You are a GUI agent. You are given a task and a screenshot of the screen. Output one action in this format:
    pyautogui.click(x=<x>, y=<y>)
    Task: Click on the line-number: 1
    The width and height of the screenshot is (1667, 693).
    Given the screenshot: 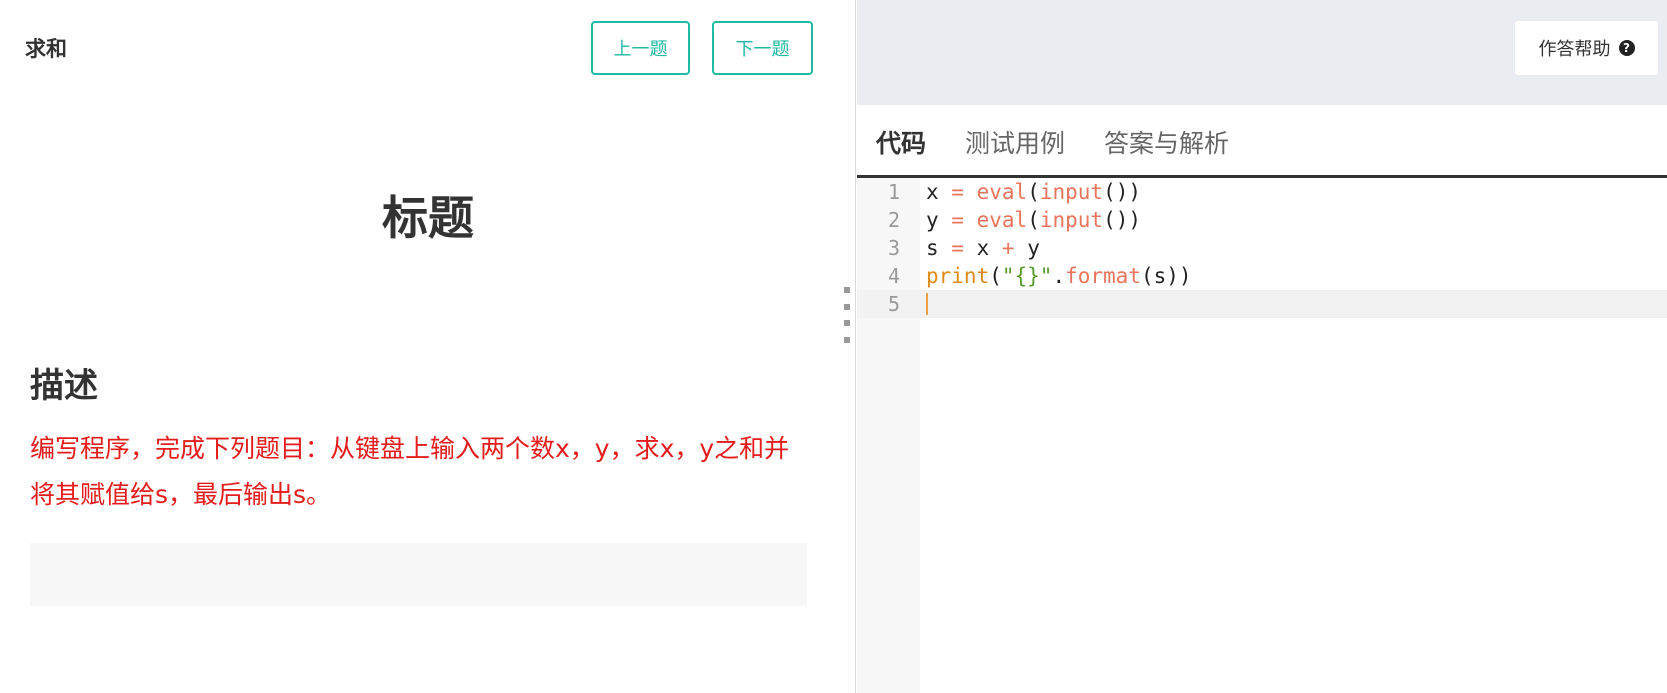 What is the action you would take?
    pyautogui.click(x=893, y=192)
    